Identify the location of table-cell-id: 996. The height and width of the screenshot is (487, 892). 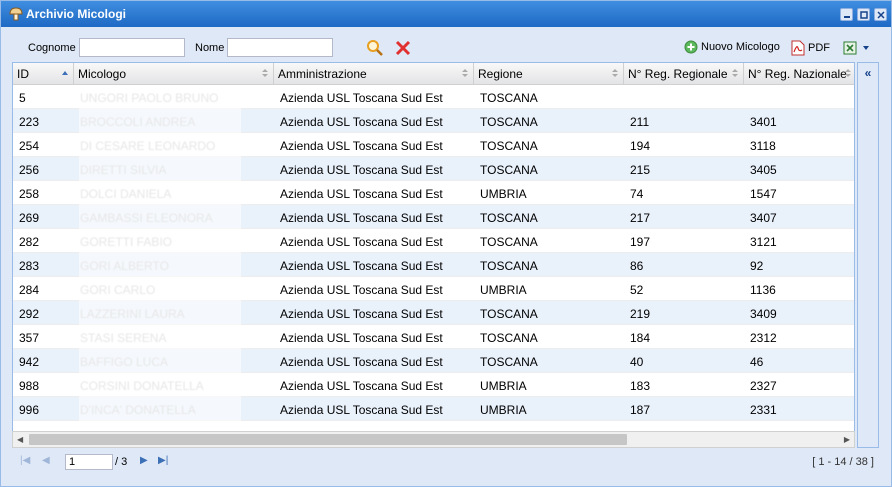
(29, 410).